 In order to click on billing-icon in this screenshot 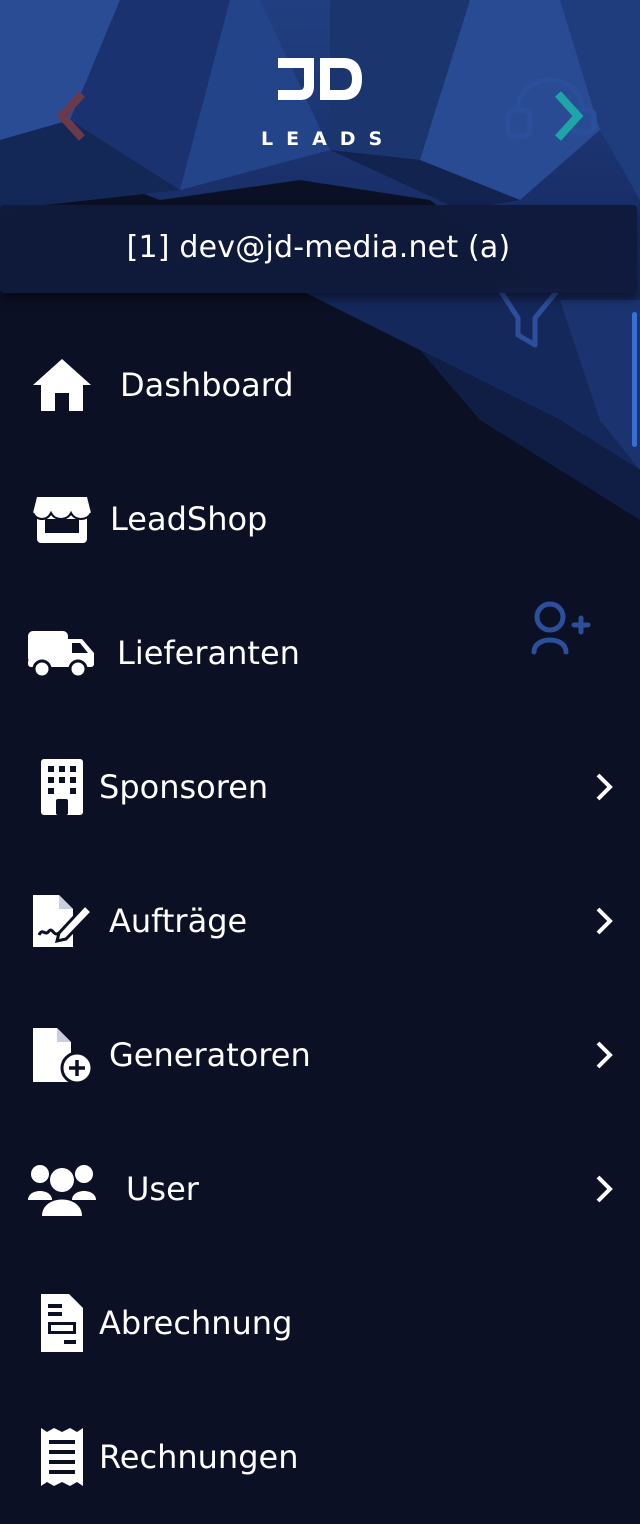, I will do `click(62, 1323)`.